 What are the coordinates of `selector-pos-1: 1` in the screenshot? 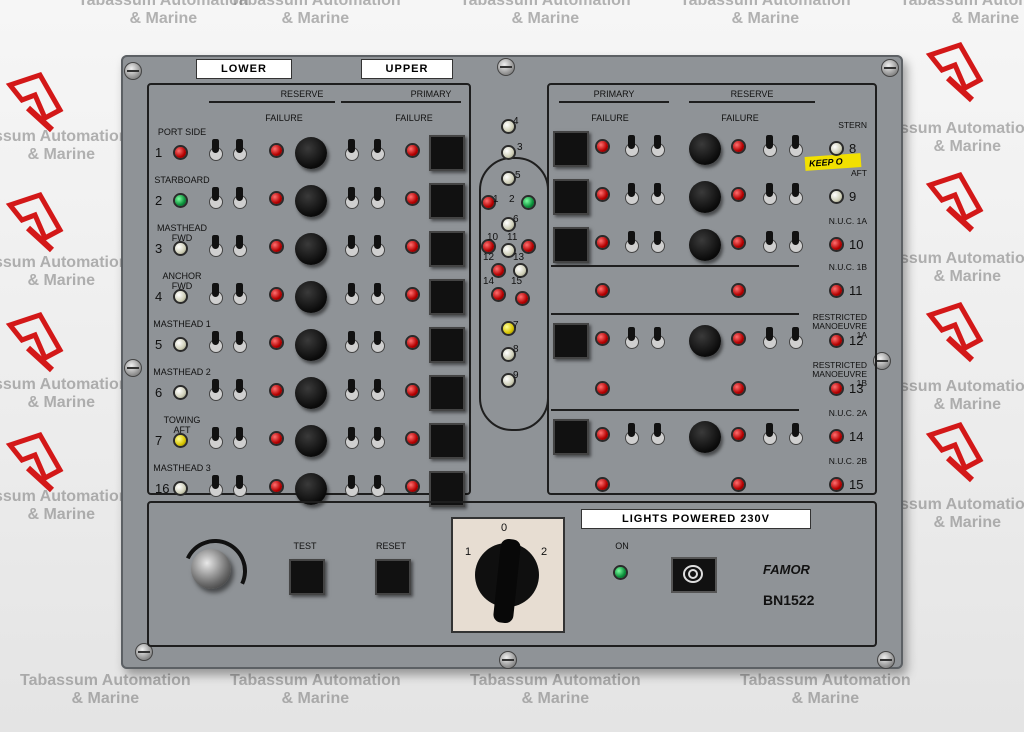 It's located at (468, 552).